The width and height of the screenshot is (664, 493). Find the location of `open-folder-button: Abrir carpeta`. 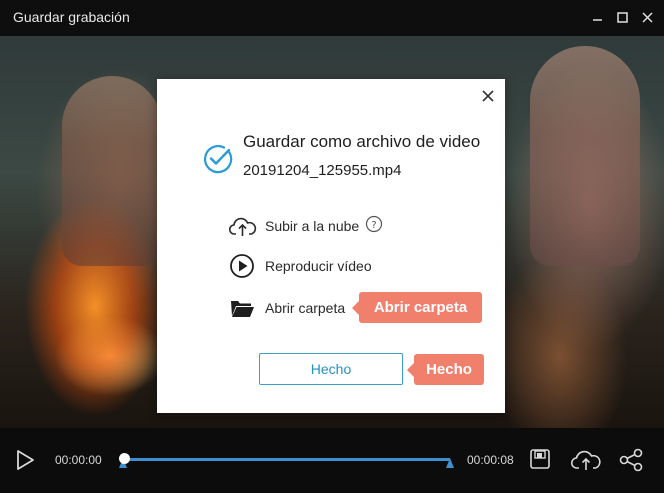

open-folder-button: Abrir carpeta is located at coordinates (287, 308).